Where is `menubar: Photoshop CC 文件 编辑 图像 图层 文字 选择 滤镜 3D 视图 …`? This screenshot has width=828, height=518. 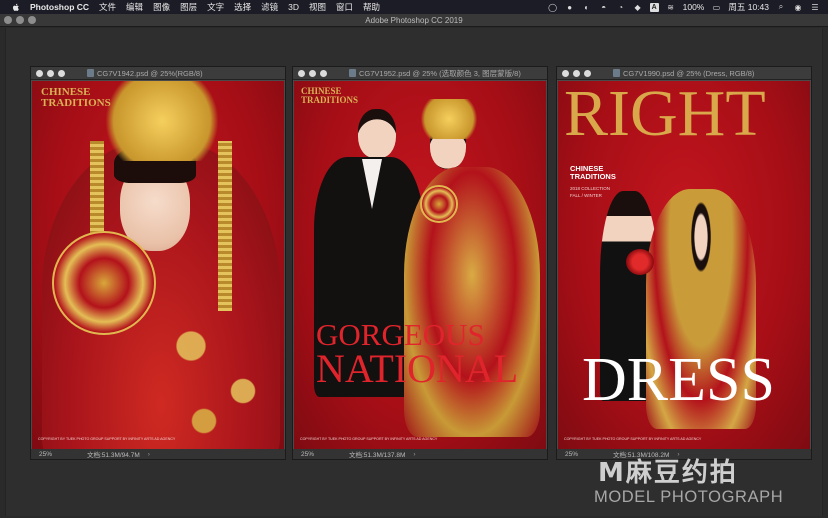 menubar: Photoshop CC 文件 编辑 图像 图层 文字 选择 滤镜 3D 视图 … is located at coordinates (414, 7).